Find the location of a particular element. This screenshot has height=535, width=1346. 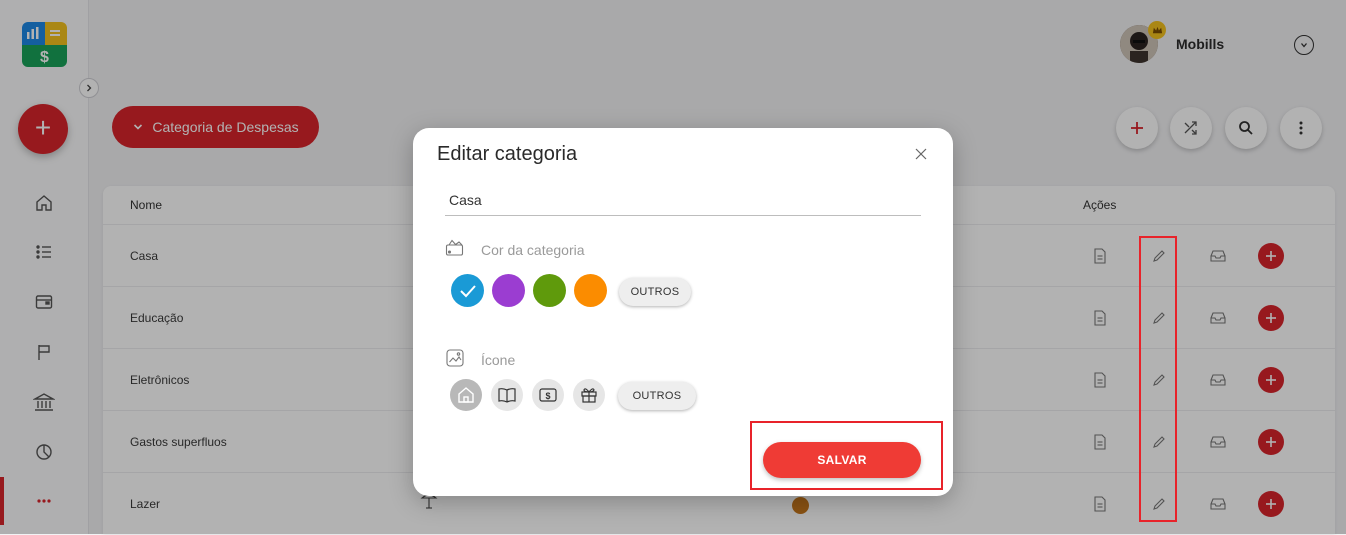

more-colors-button: OUTROS is located at coordinates (655, 292).